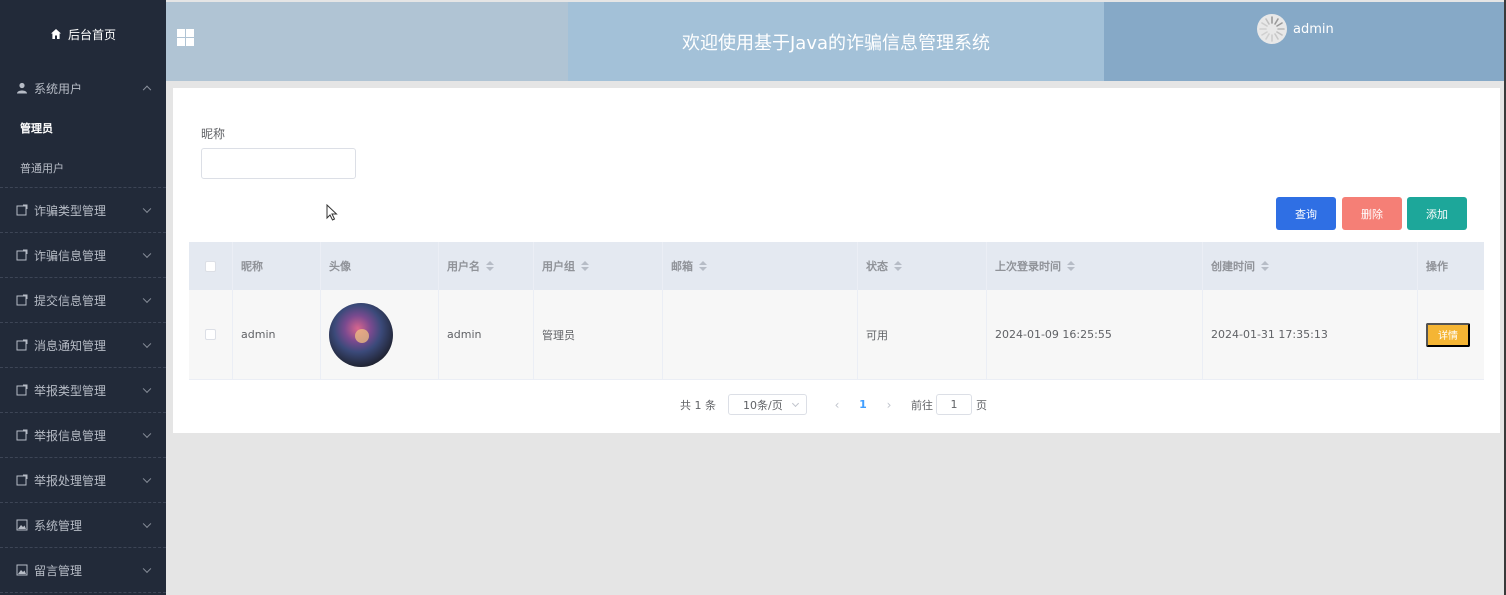 The height and width of the screenshot is (595, 1506). What do you see at coordinates (1313, 29) in the screenshot?
I see `username: admin` at bounding box center [1313, 29].